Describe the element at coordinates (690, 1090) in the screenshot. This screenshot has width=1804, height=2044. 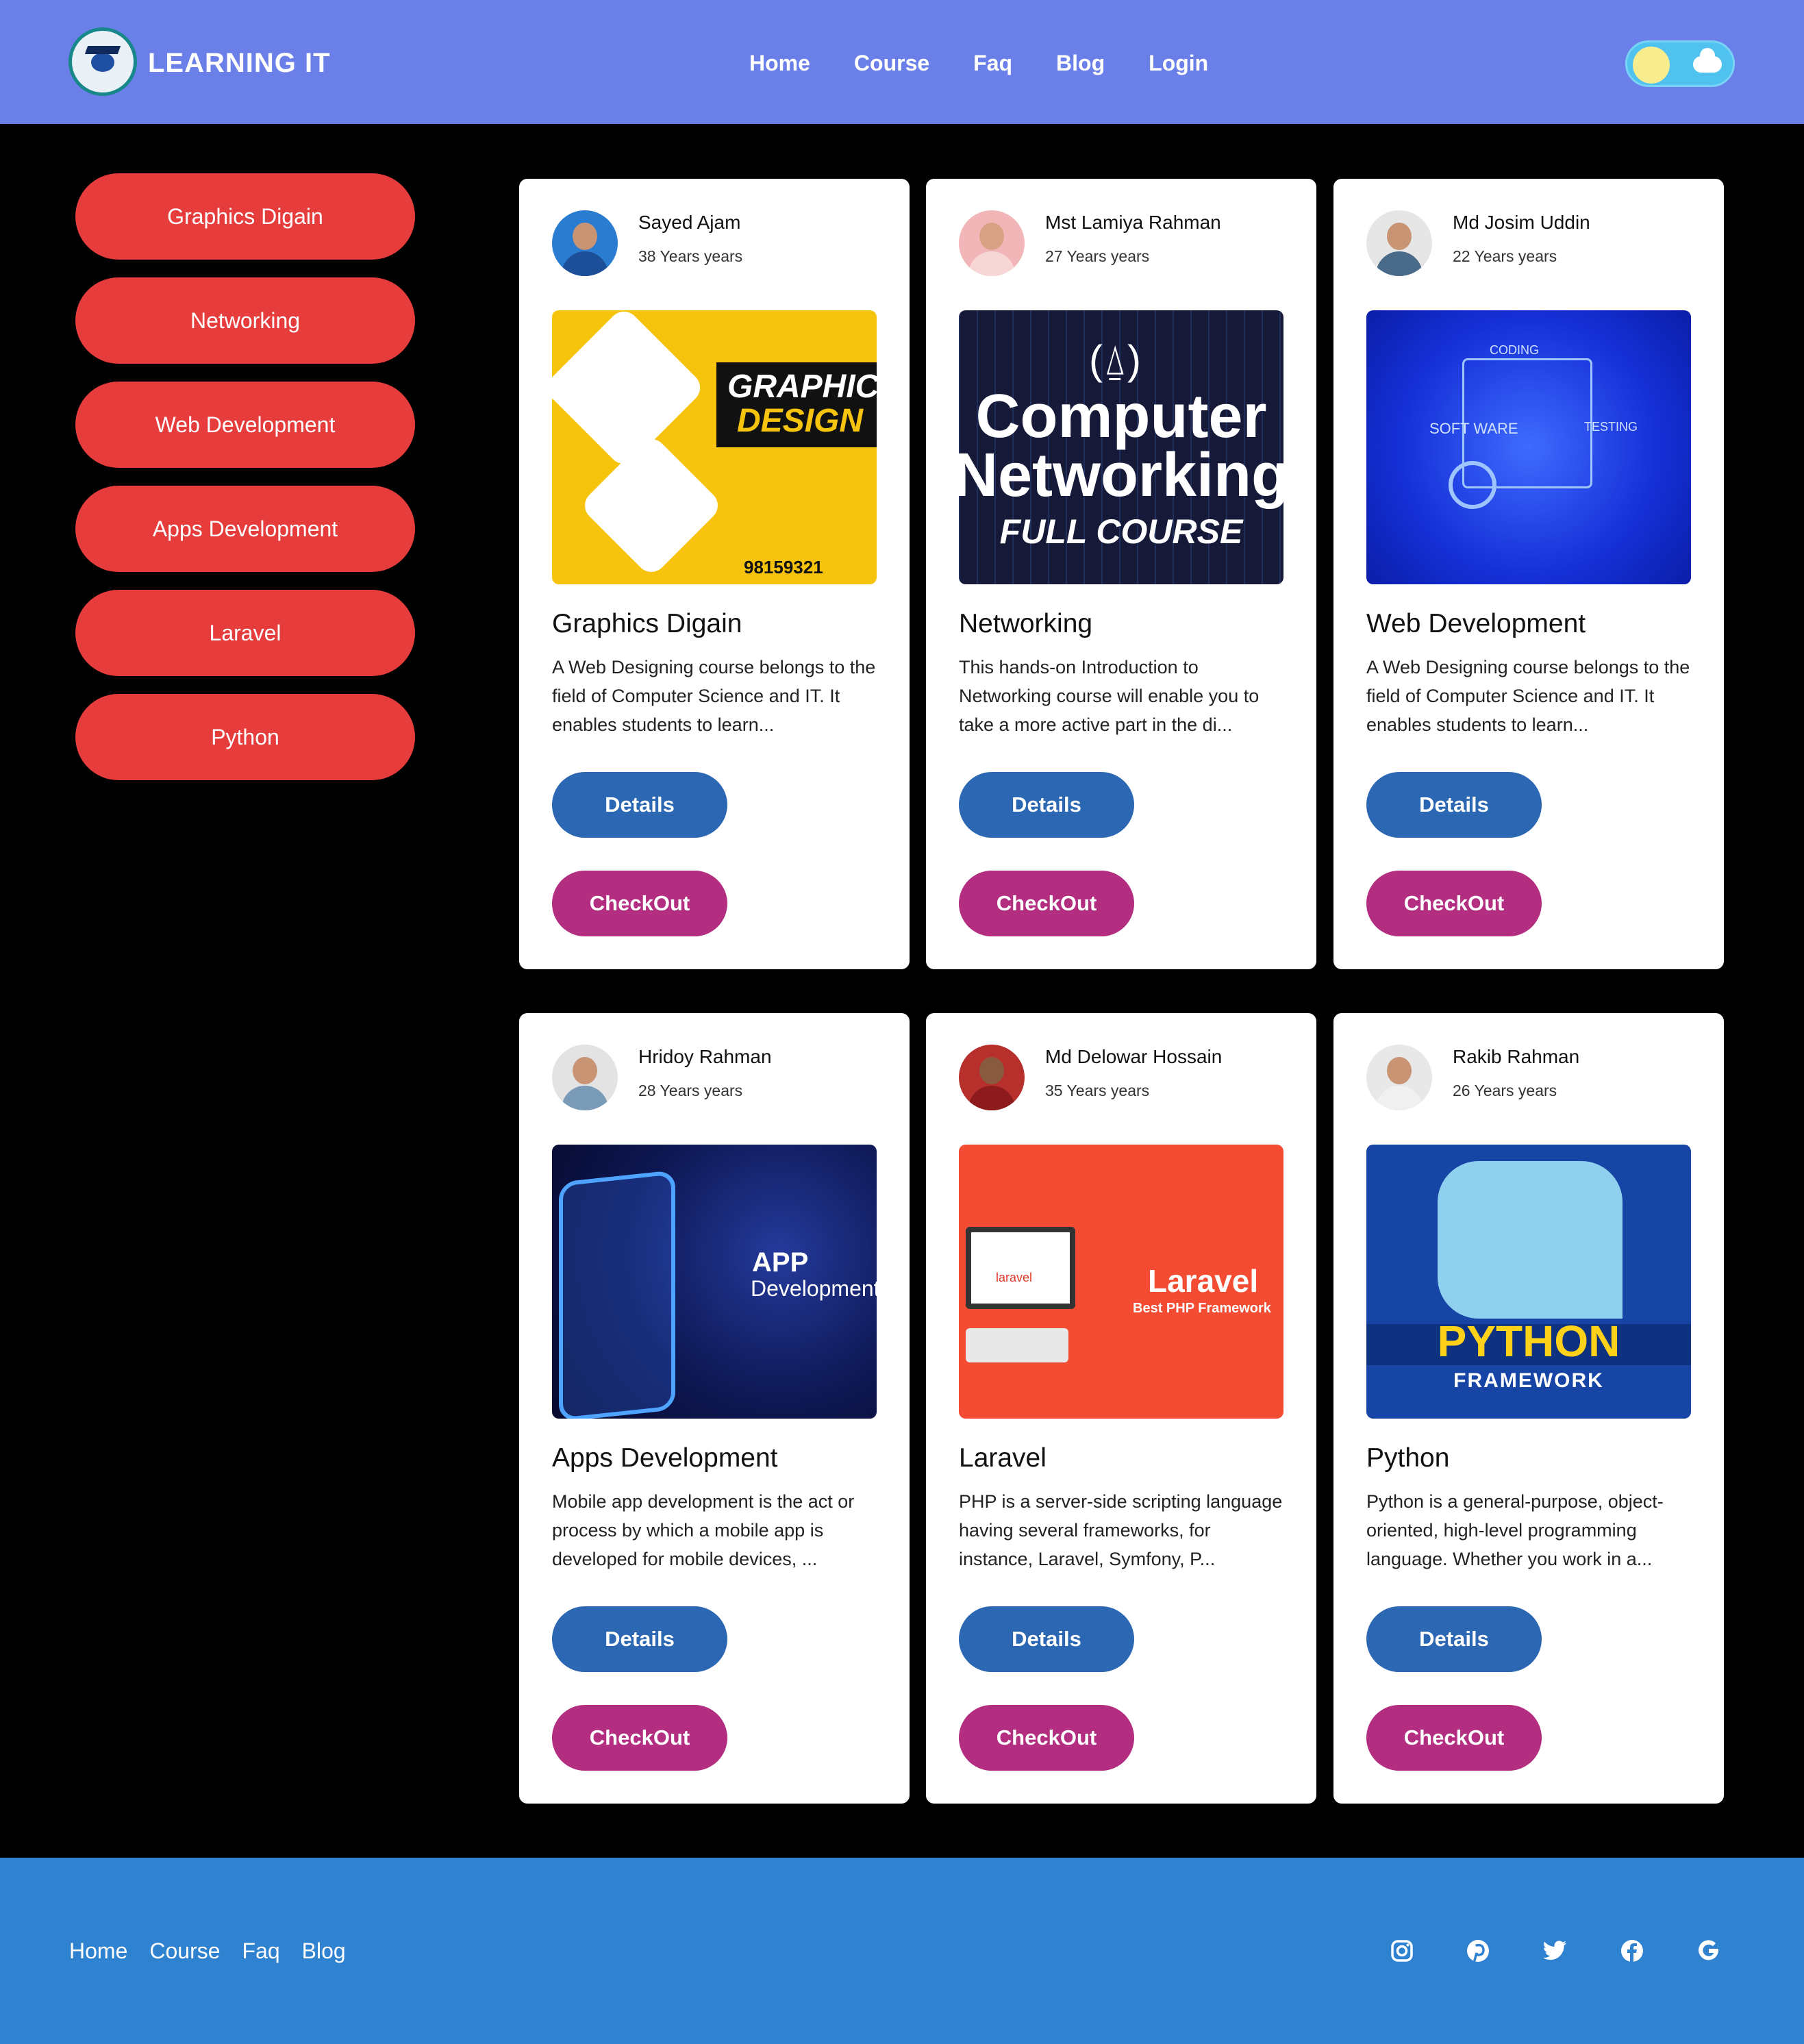
I see `author-age: 28 Years years` at that location.